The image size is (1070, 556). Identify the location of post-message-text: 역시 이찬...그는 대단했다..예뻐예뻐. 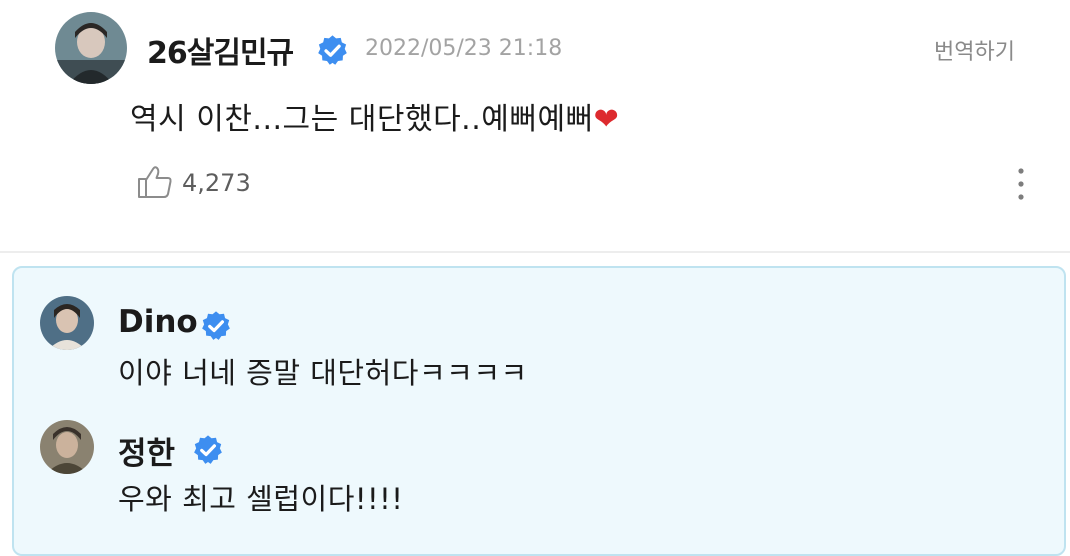
(362, 119).